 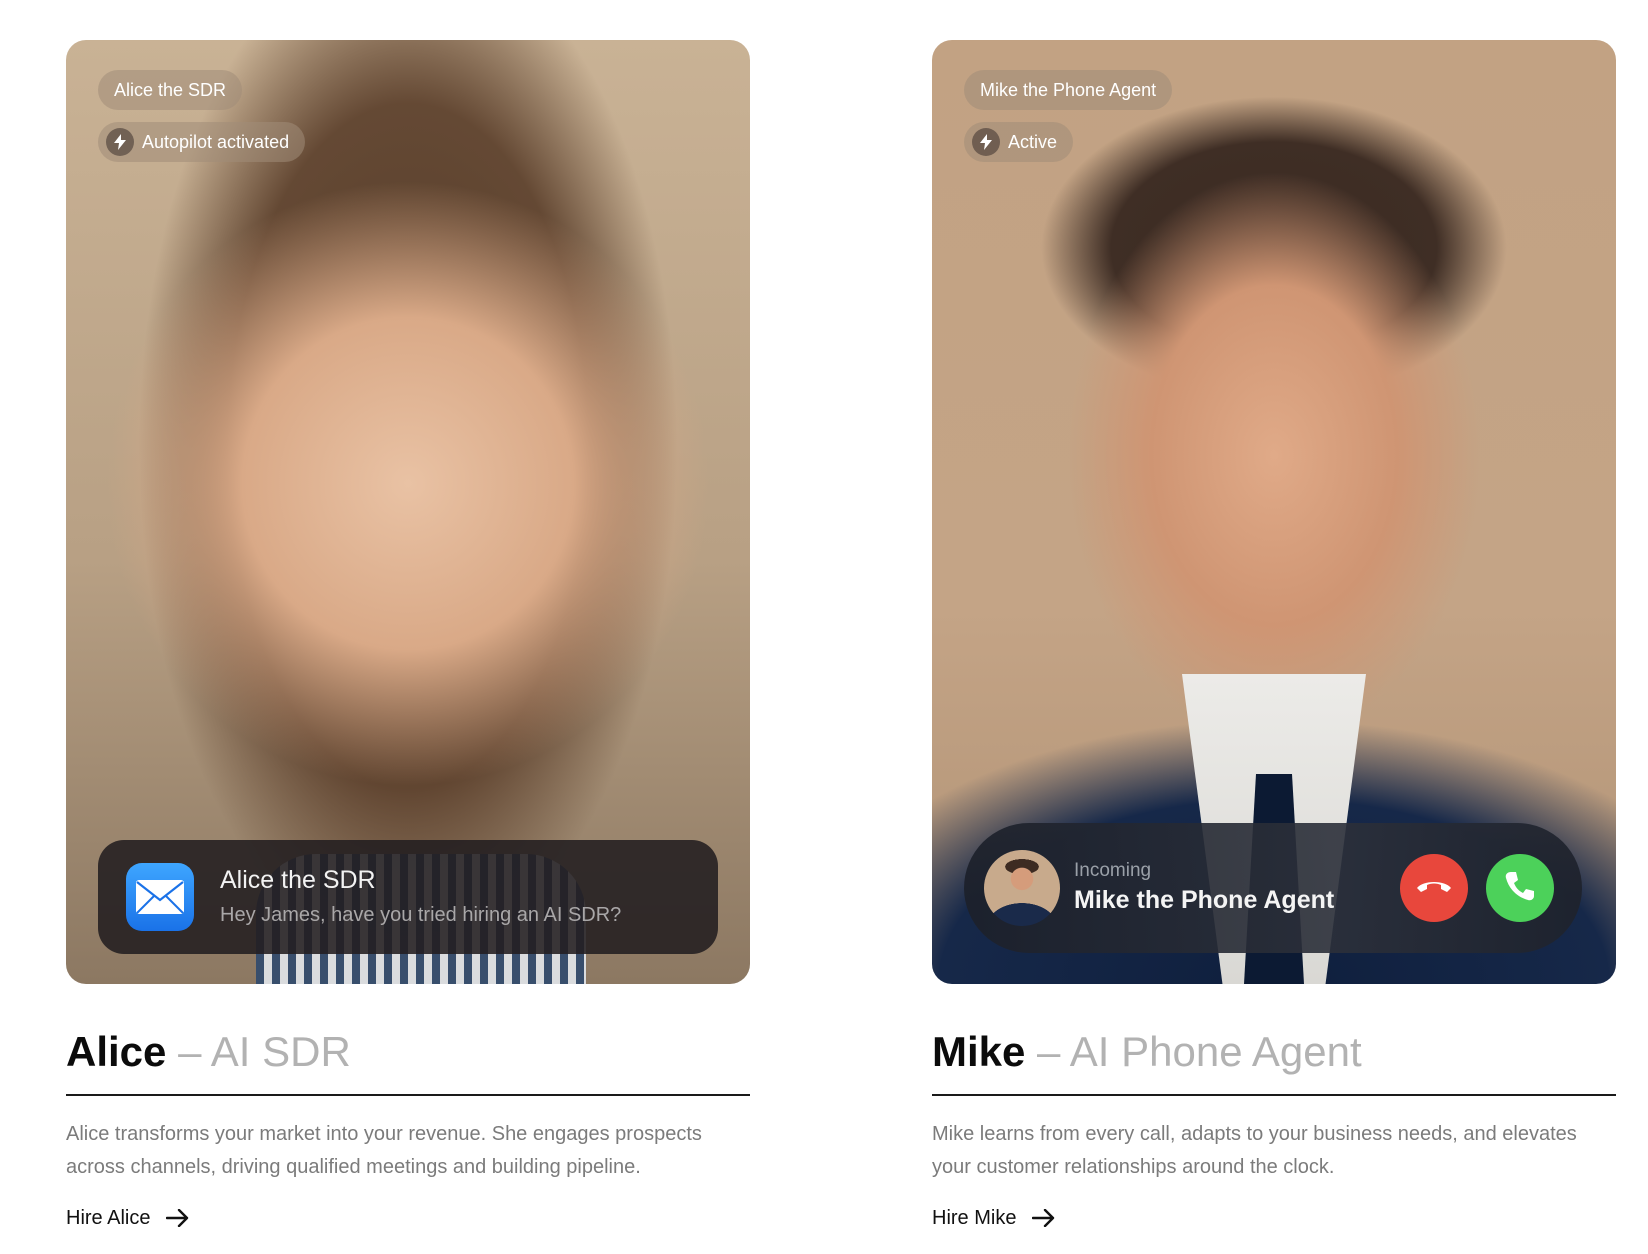 I want to click on mike-name: Mike, so click(x=979, y=1051).